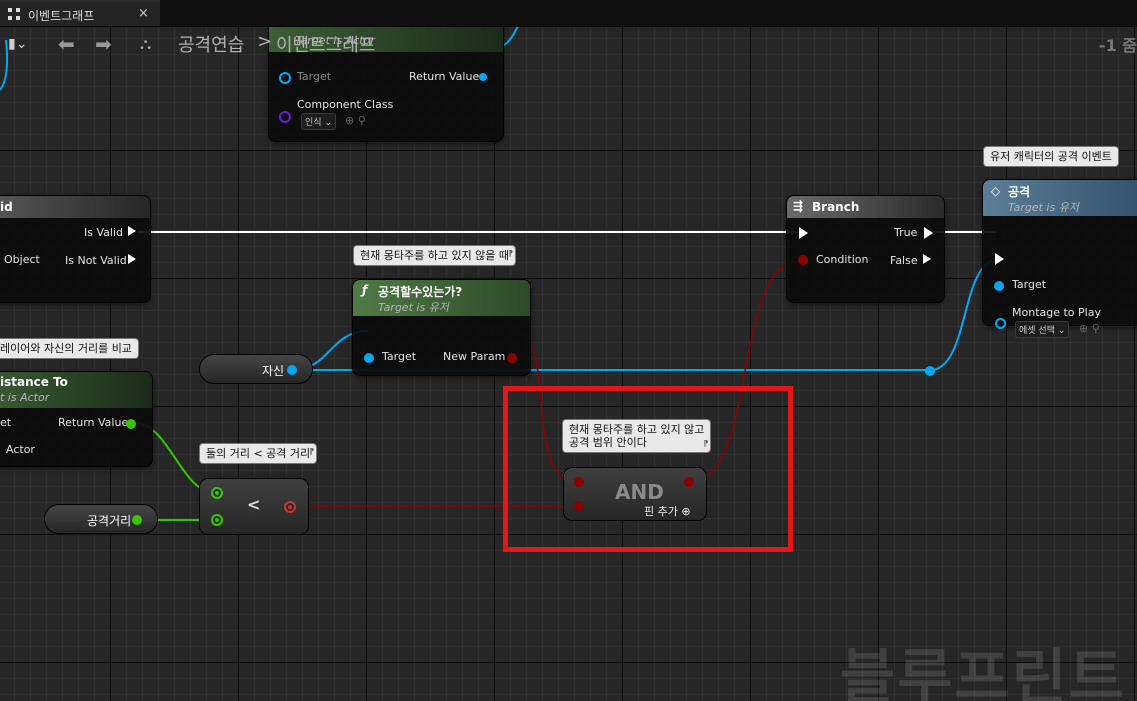 The width and height of the screenshot is (1137, 701). I want to click on self-variable-node: 자신, so click(256, 369).